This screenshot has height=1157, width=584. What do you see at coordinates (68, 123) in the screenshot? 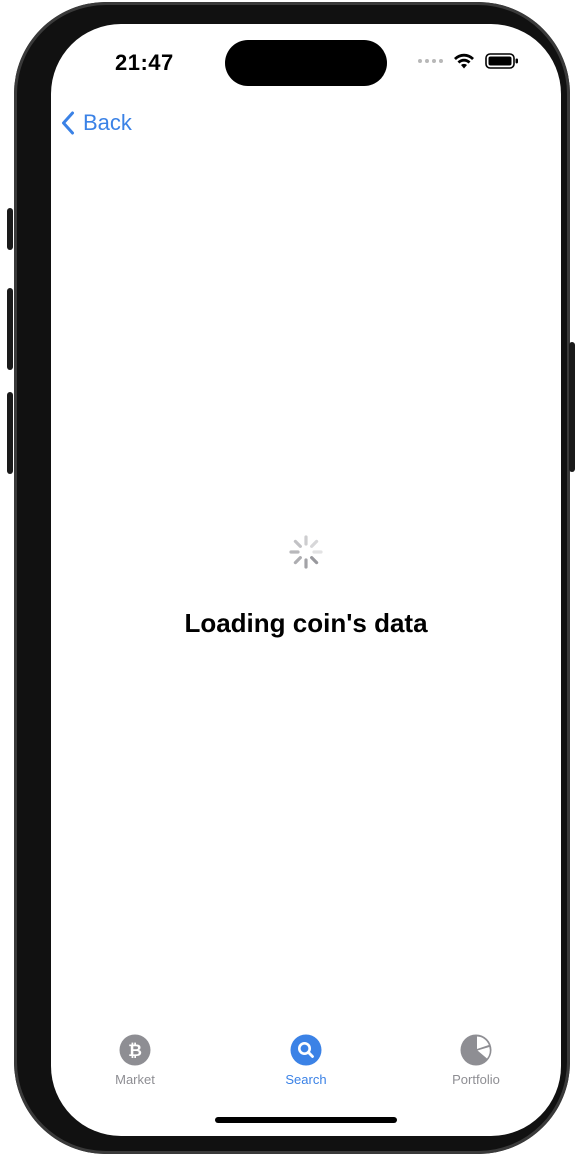
I see `chevron-left-icon` at bounding box center [68, 123].